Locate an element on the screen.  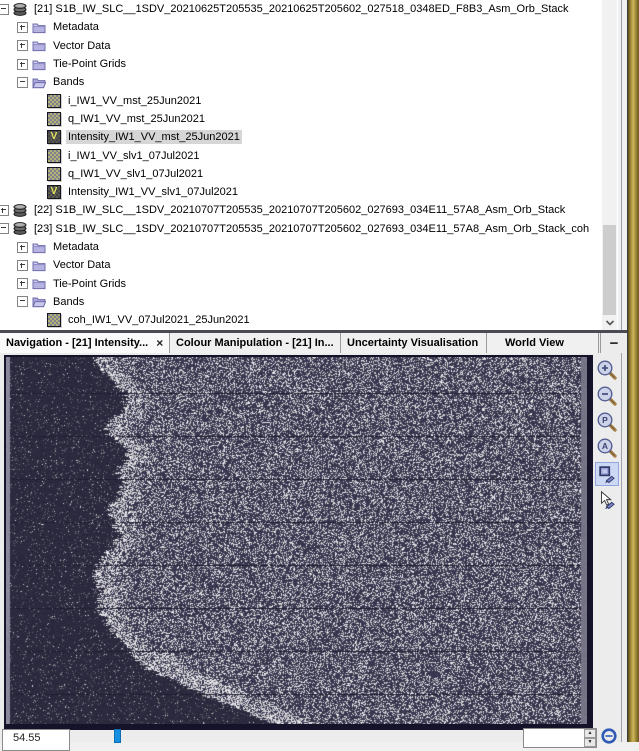
tree-row: V Intensity_IW1_VV_mst_25Jun2021 is located at coordinates (309, 137).